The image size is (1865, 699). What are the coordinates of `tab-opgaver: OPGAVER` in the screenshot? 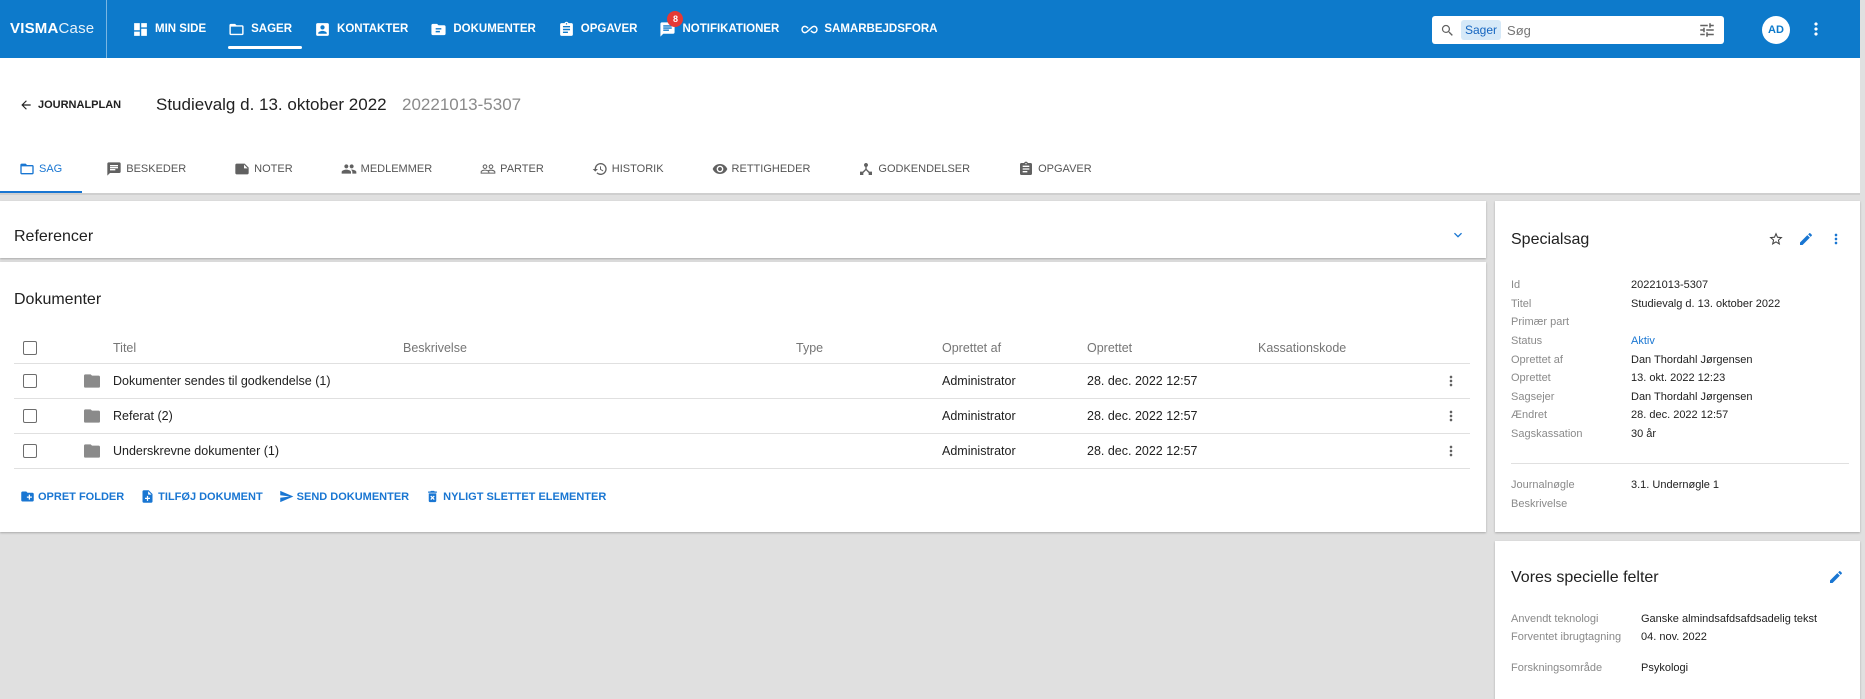 It's located at (1055, 168).